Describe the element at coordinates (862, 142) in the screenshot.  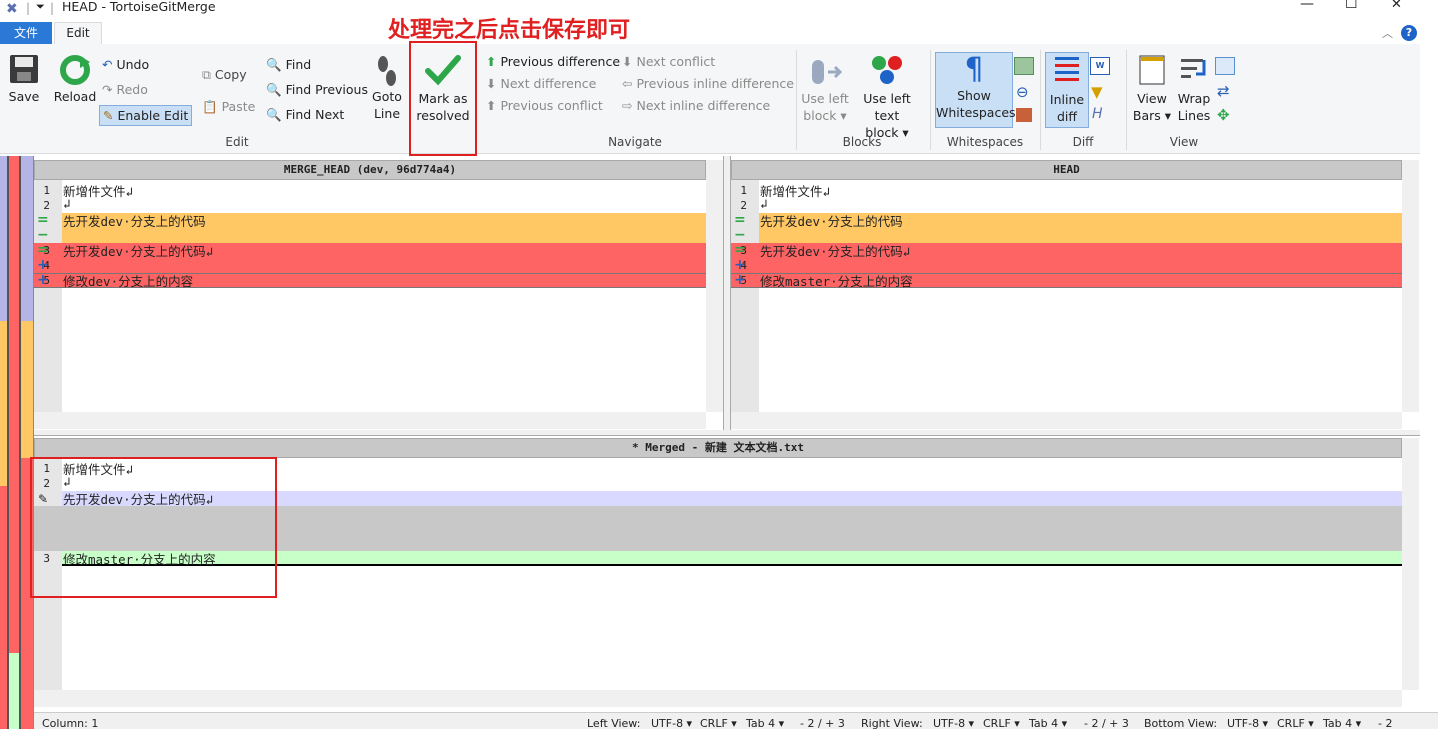
I see `group-label-blocks: Blocks` at that location.